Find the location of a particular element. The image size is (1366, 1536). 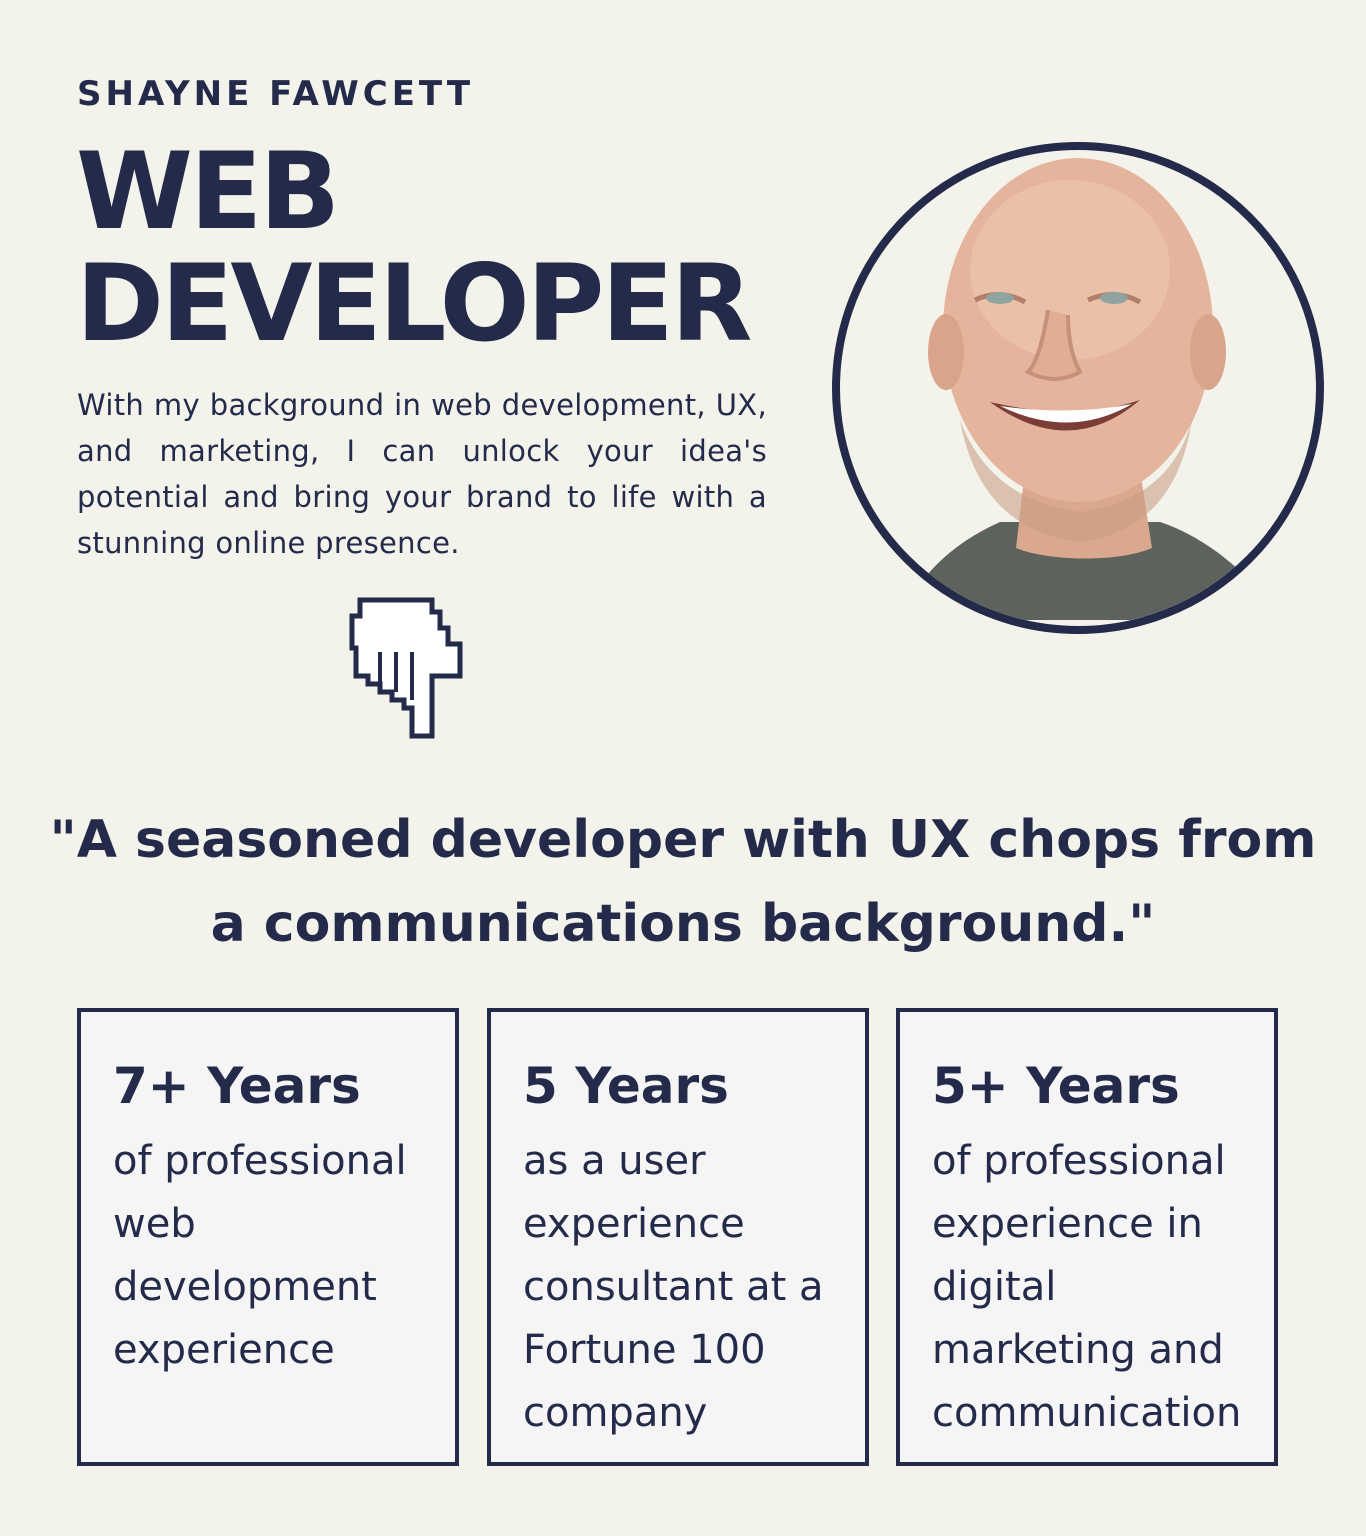

page-title-line-1: WEB is located at coordinates (208, 191).